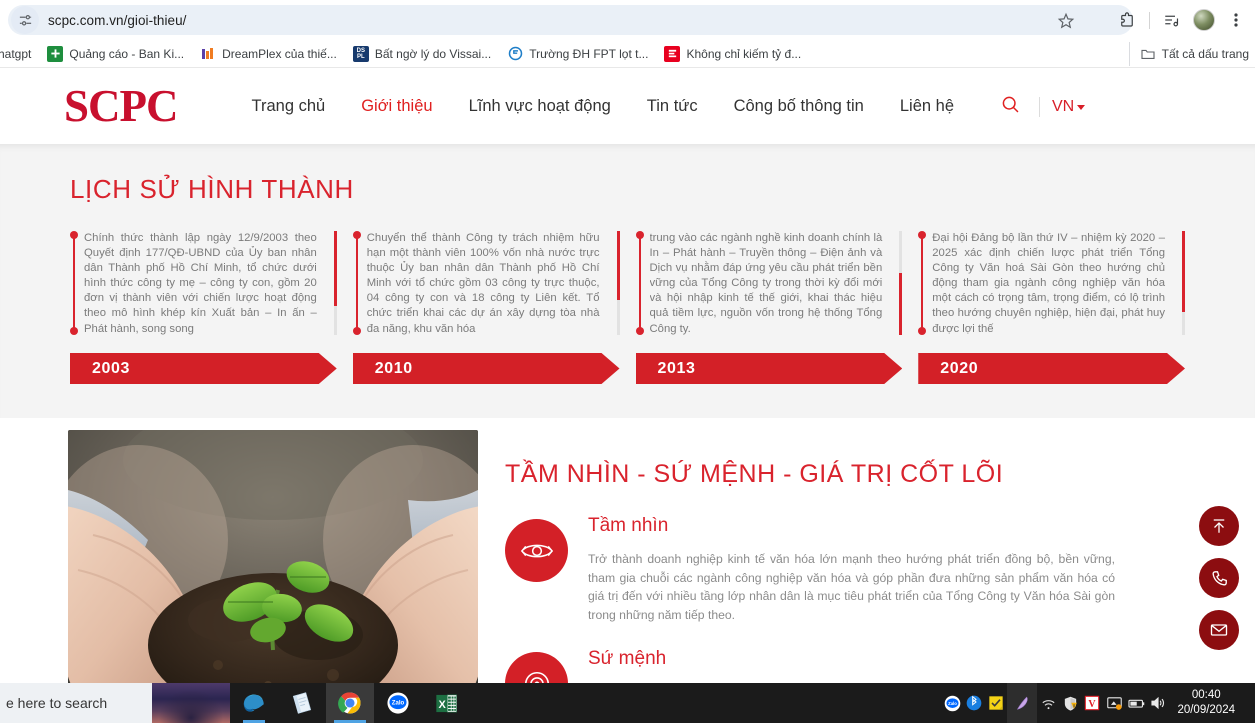 This screenshot has height=723, width=1255. Describe the element at coordinates (1206, 695) in the screenshot. I see `clock-time: 00:40` at that location.